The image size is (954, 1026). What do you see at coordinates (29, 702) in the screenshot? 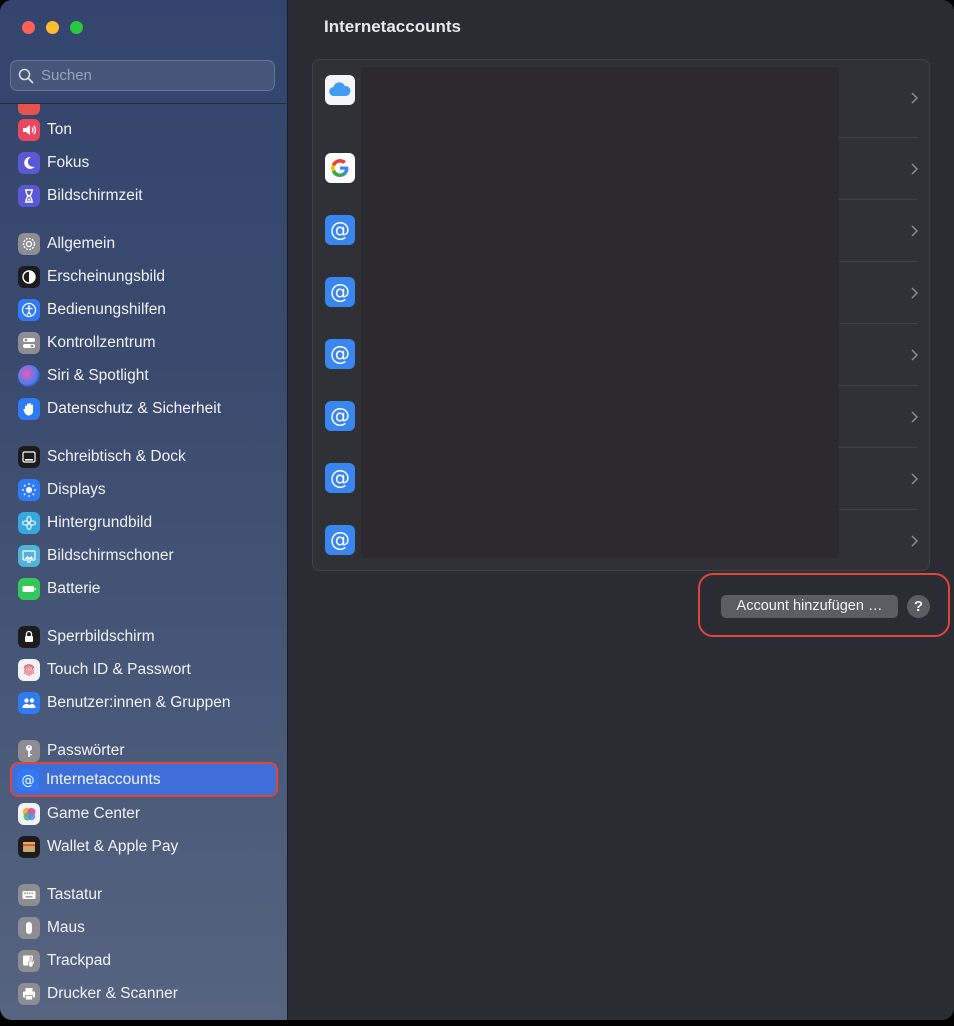
I see `users-icon` at bounding box center [29, 702].